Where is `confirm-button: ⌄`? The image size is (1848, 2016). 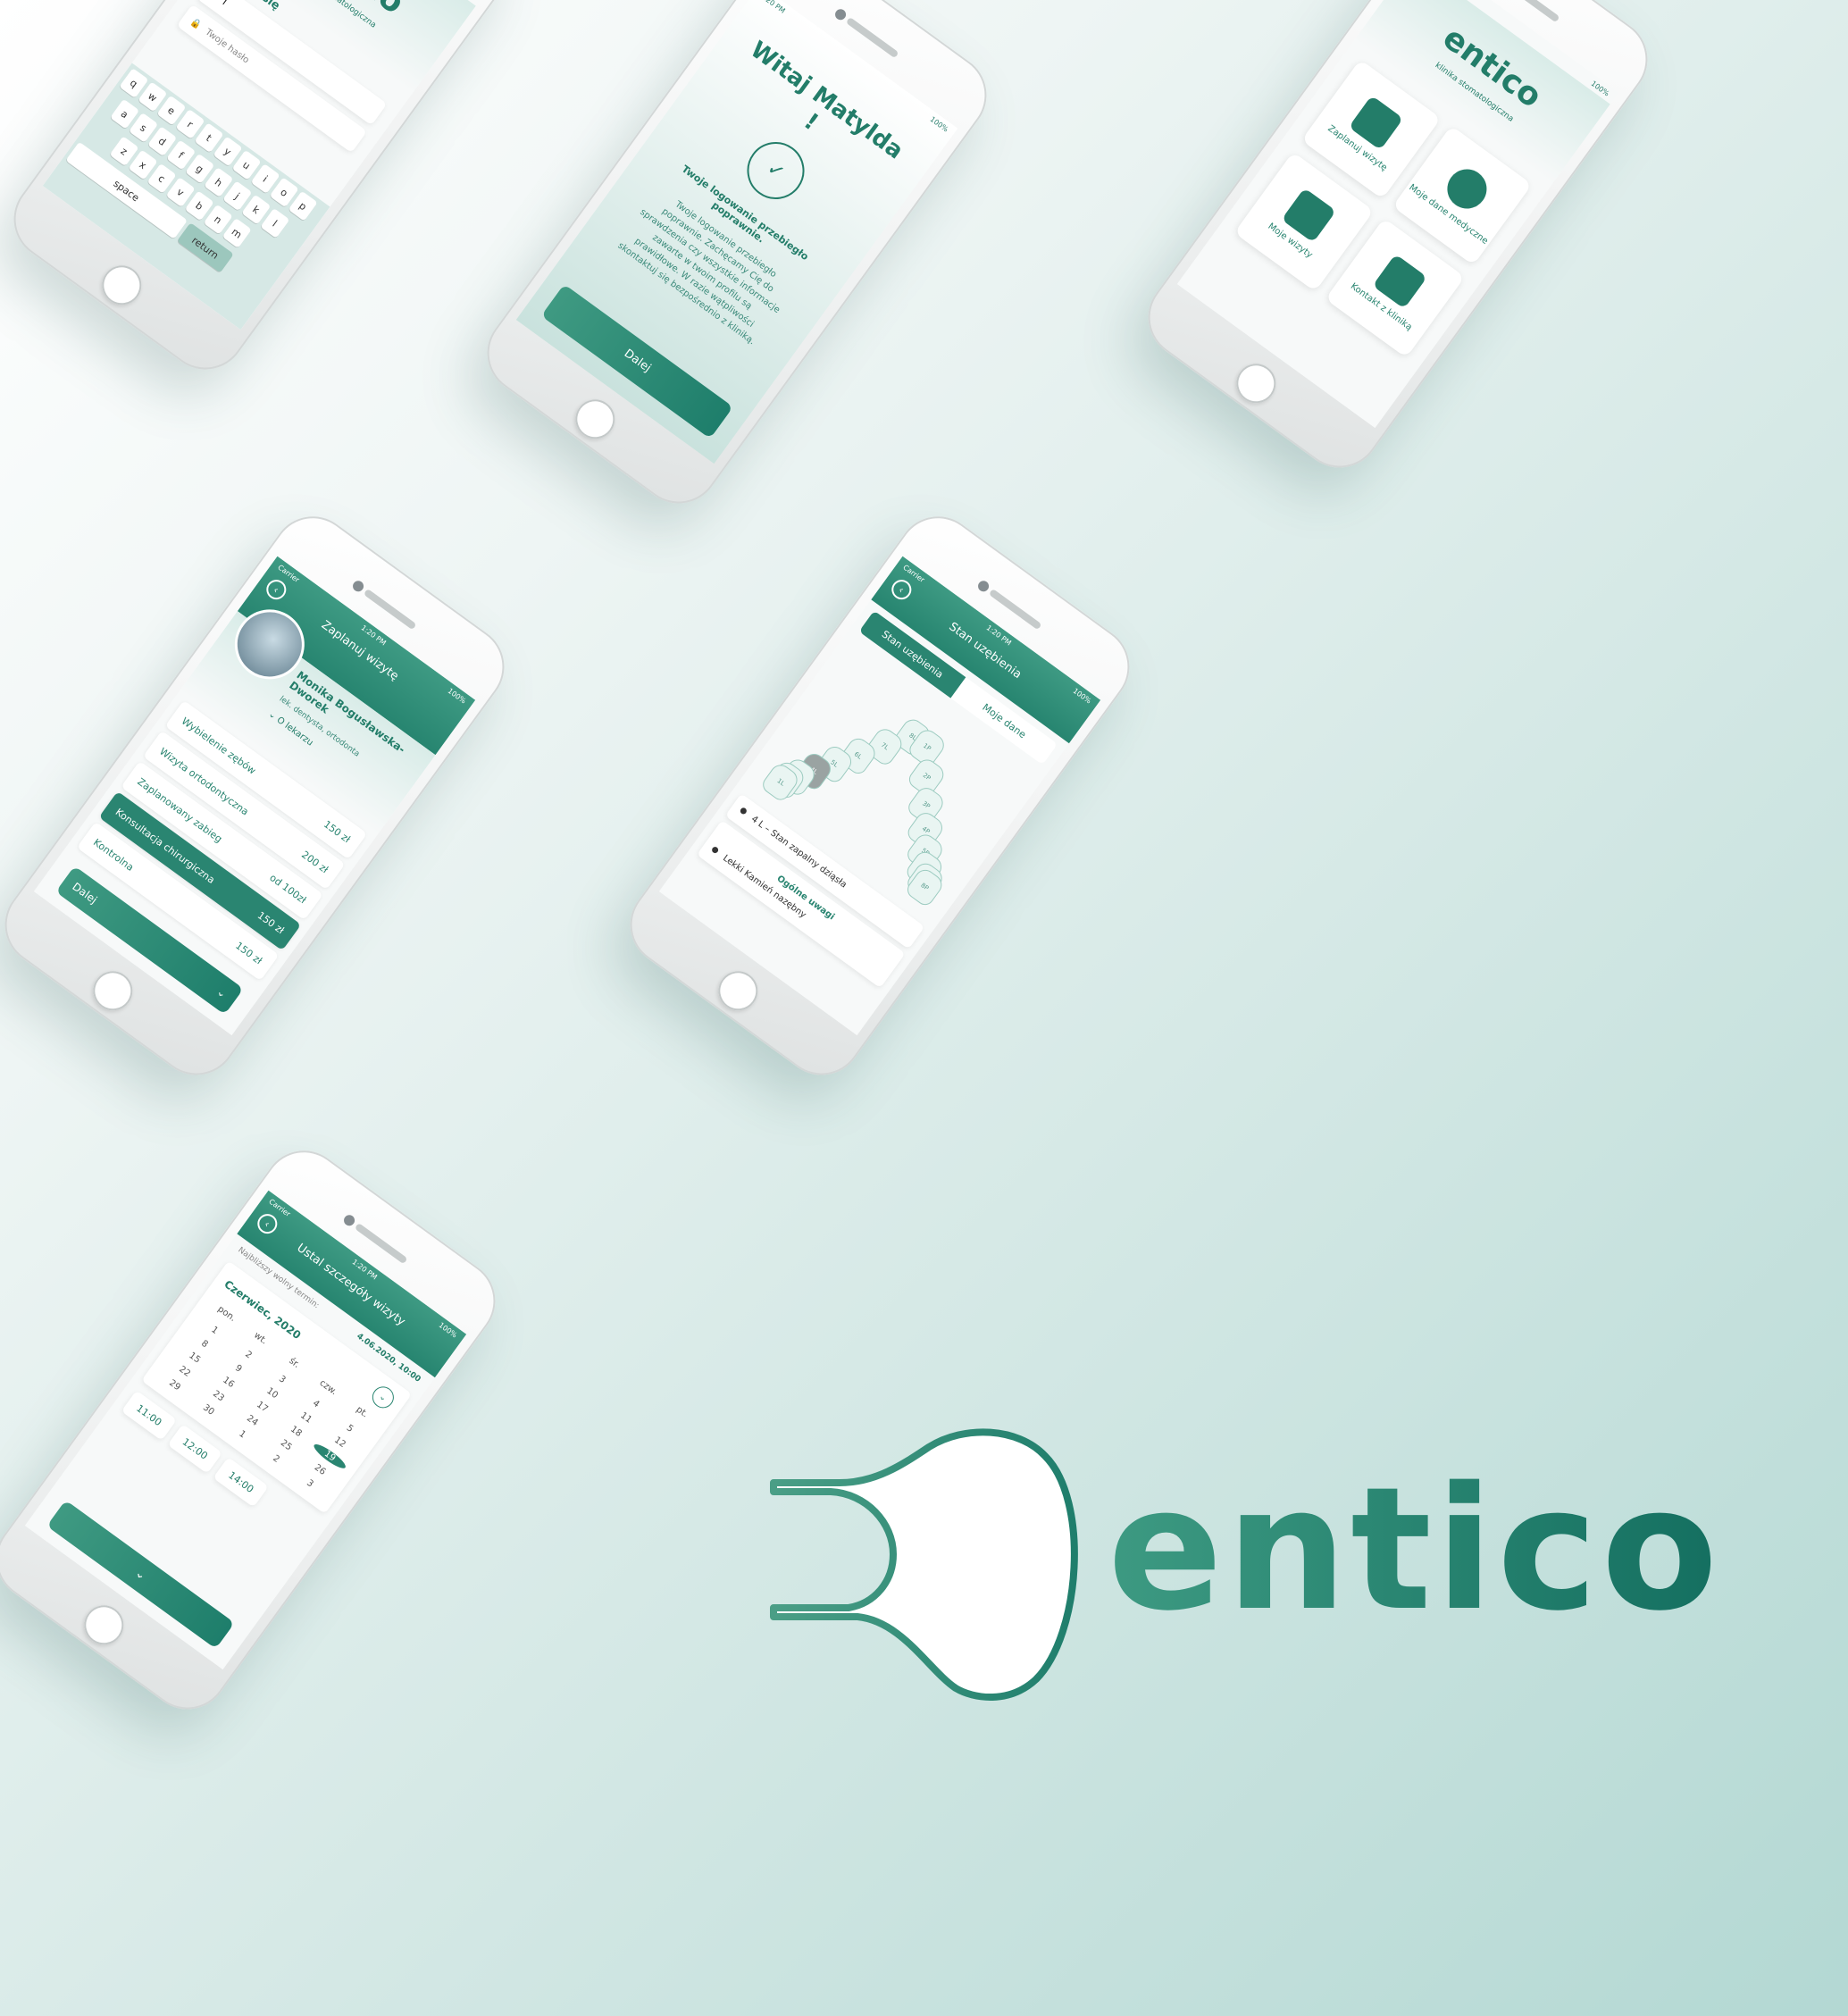 confirm-button: ⌄ is located at coordinates (141, 1575).